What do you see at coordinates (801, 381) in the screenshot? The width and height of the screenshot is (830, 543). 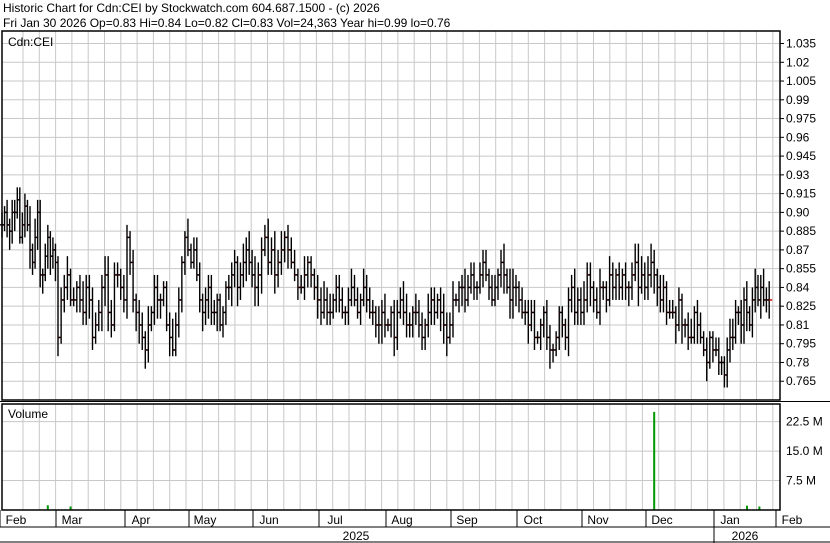 I see `price-tick-label: 0.765` at bounding box center [801, 381].